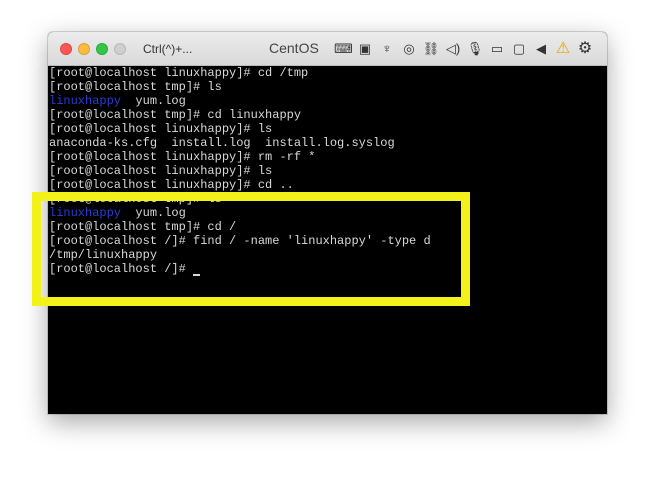 The image size is (656, 479). Describe the element at coordinates (153, 101) in the screenshot. I see `file-name: yum.log` at that location.